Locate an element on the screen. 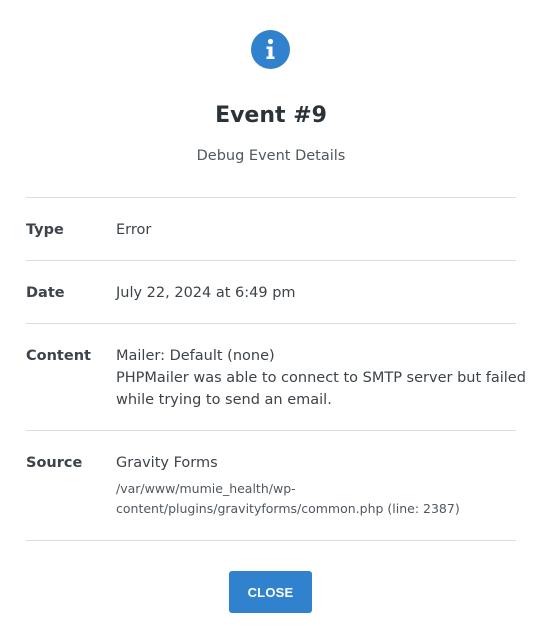 This screenshot has width=542, height=641. date-value: July 22, 2024 at 6:49 pm is located at coordinates (206, 293).